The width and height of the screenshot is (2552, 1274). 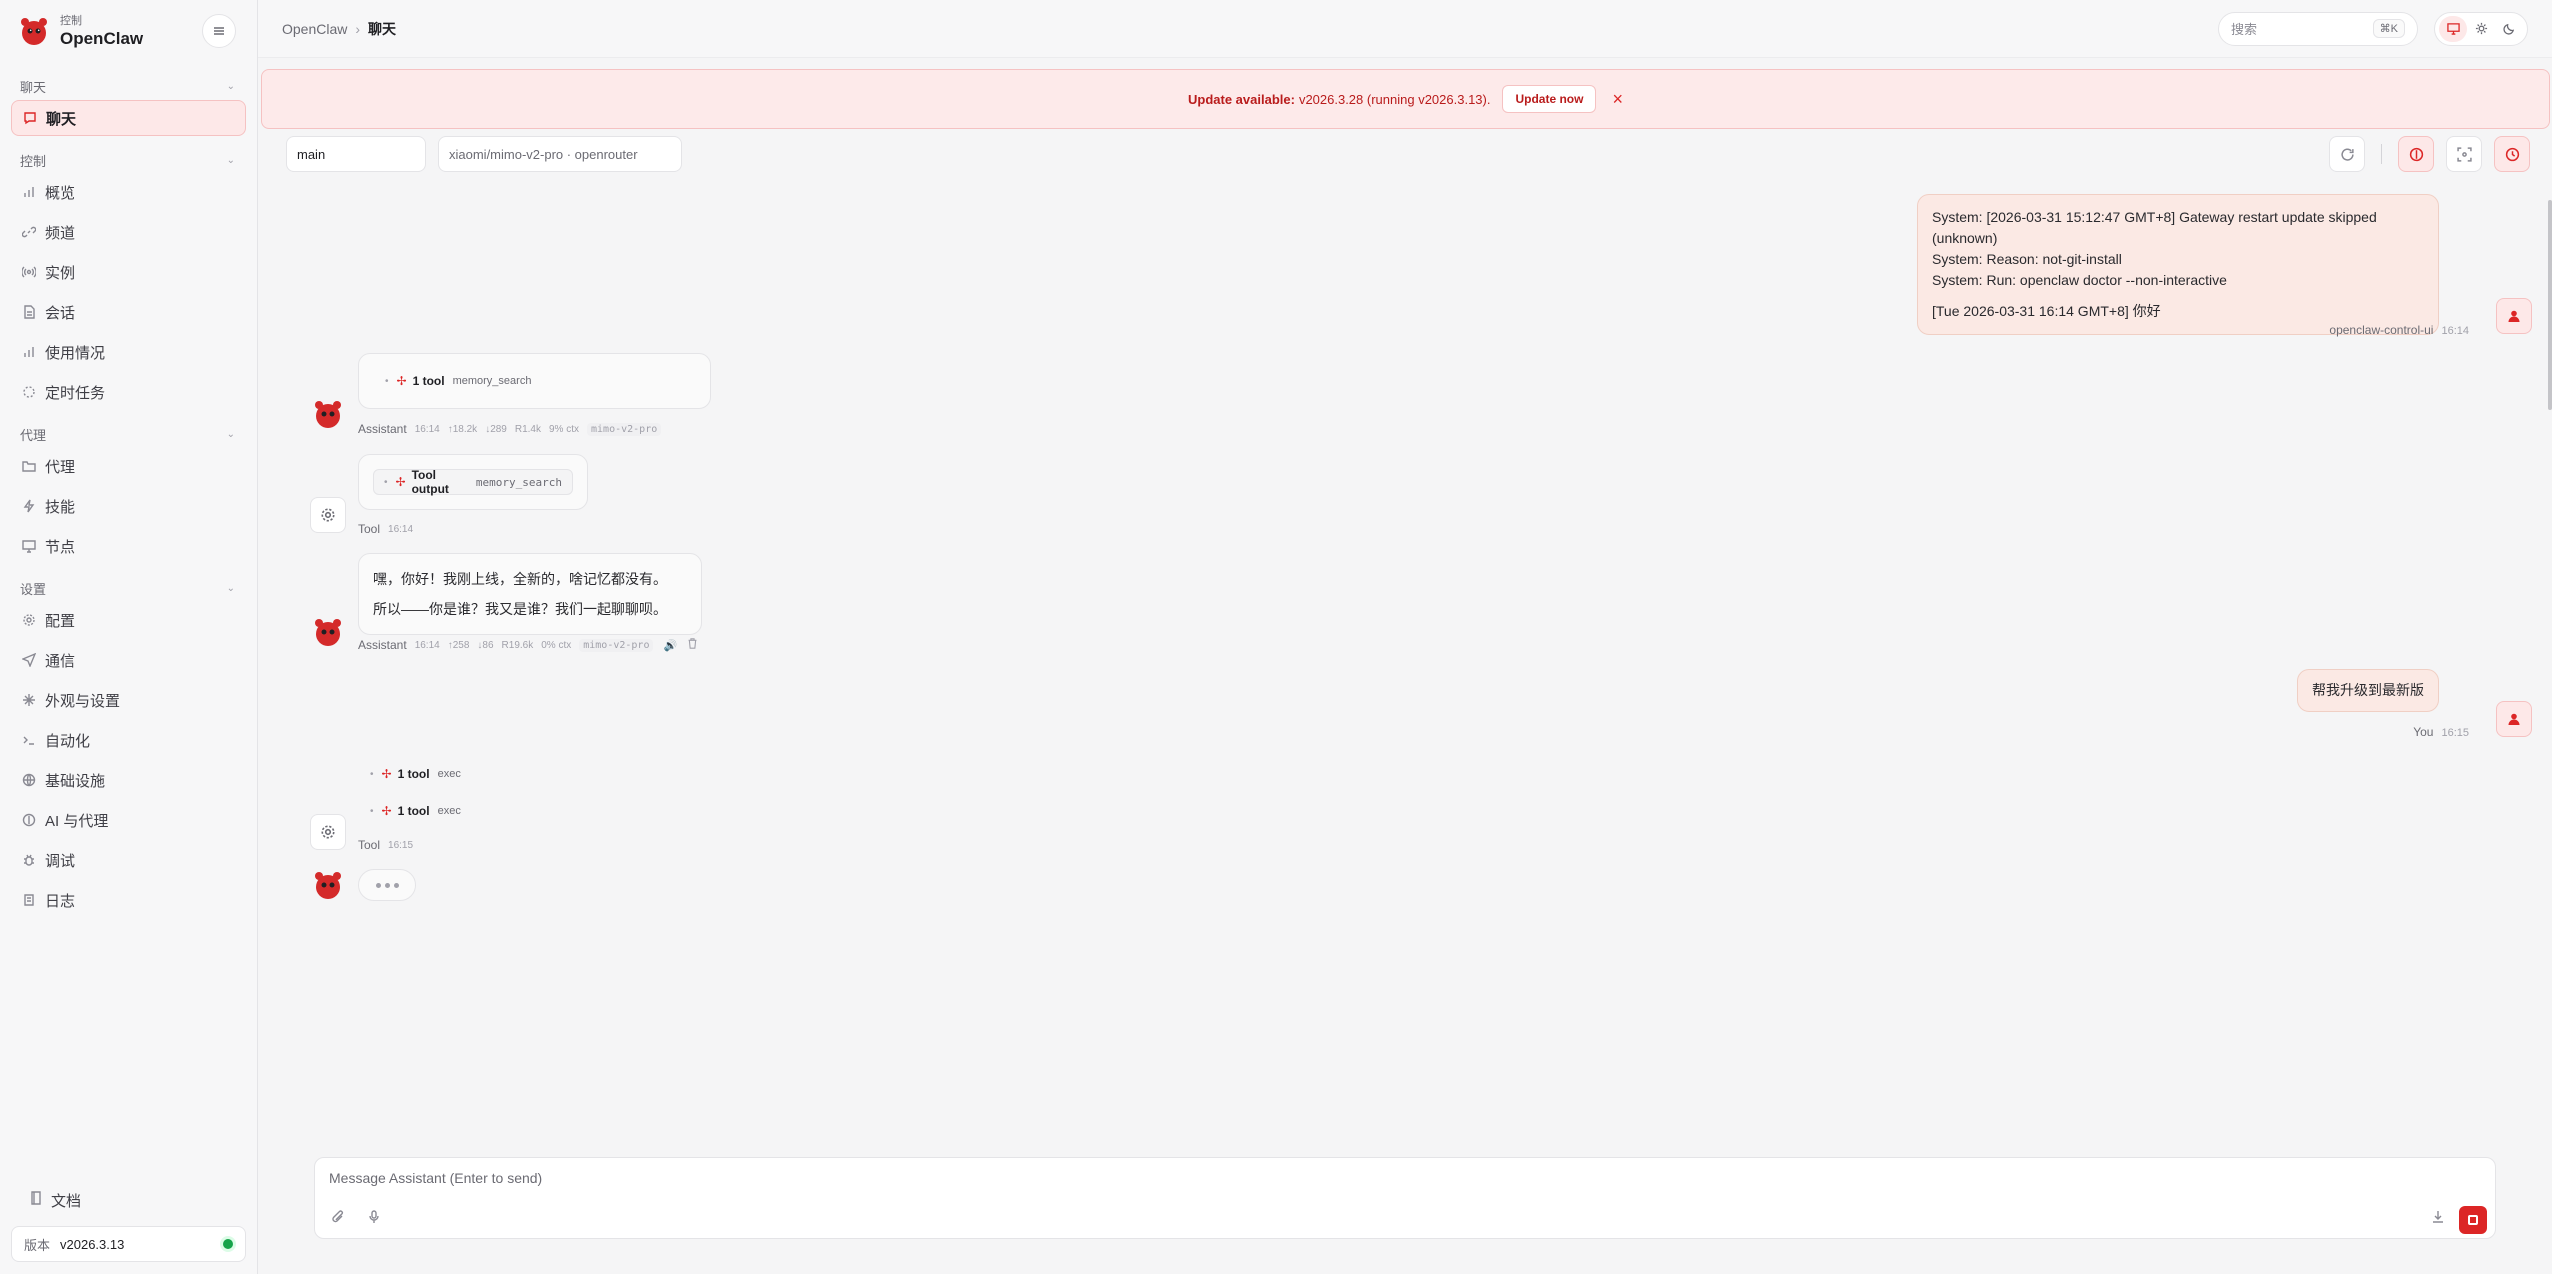 What do you see at coordinates (2416, 154) in the screenshot?
I see `thinking-toggle-button` at bounding box center [2416, 154].